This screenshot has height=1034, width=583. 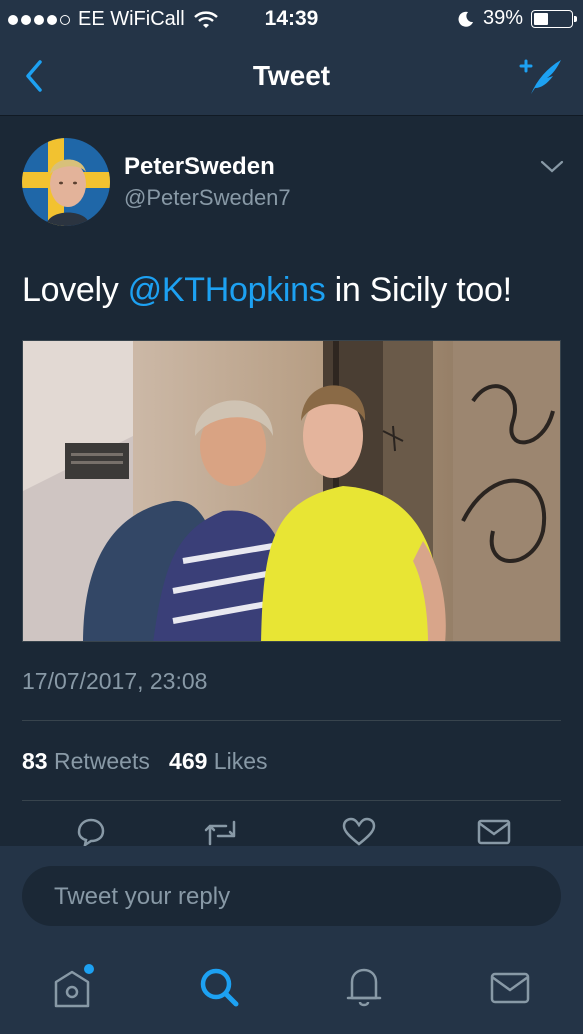 I want to click on battery-percent: 39%, so click(x=502, y=18).